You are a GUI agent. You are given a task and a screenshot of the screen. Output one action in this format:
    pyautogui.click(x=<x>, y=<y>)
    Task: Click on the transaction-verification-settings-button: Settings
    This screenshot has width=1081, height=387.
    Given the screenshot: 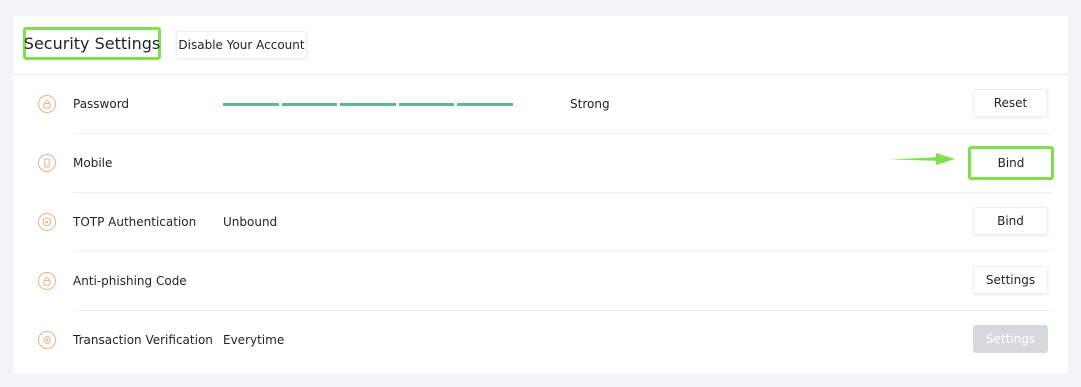 What is the action you would take?
    pyautogui.click(x=1010, y=339)
    